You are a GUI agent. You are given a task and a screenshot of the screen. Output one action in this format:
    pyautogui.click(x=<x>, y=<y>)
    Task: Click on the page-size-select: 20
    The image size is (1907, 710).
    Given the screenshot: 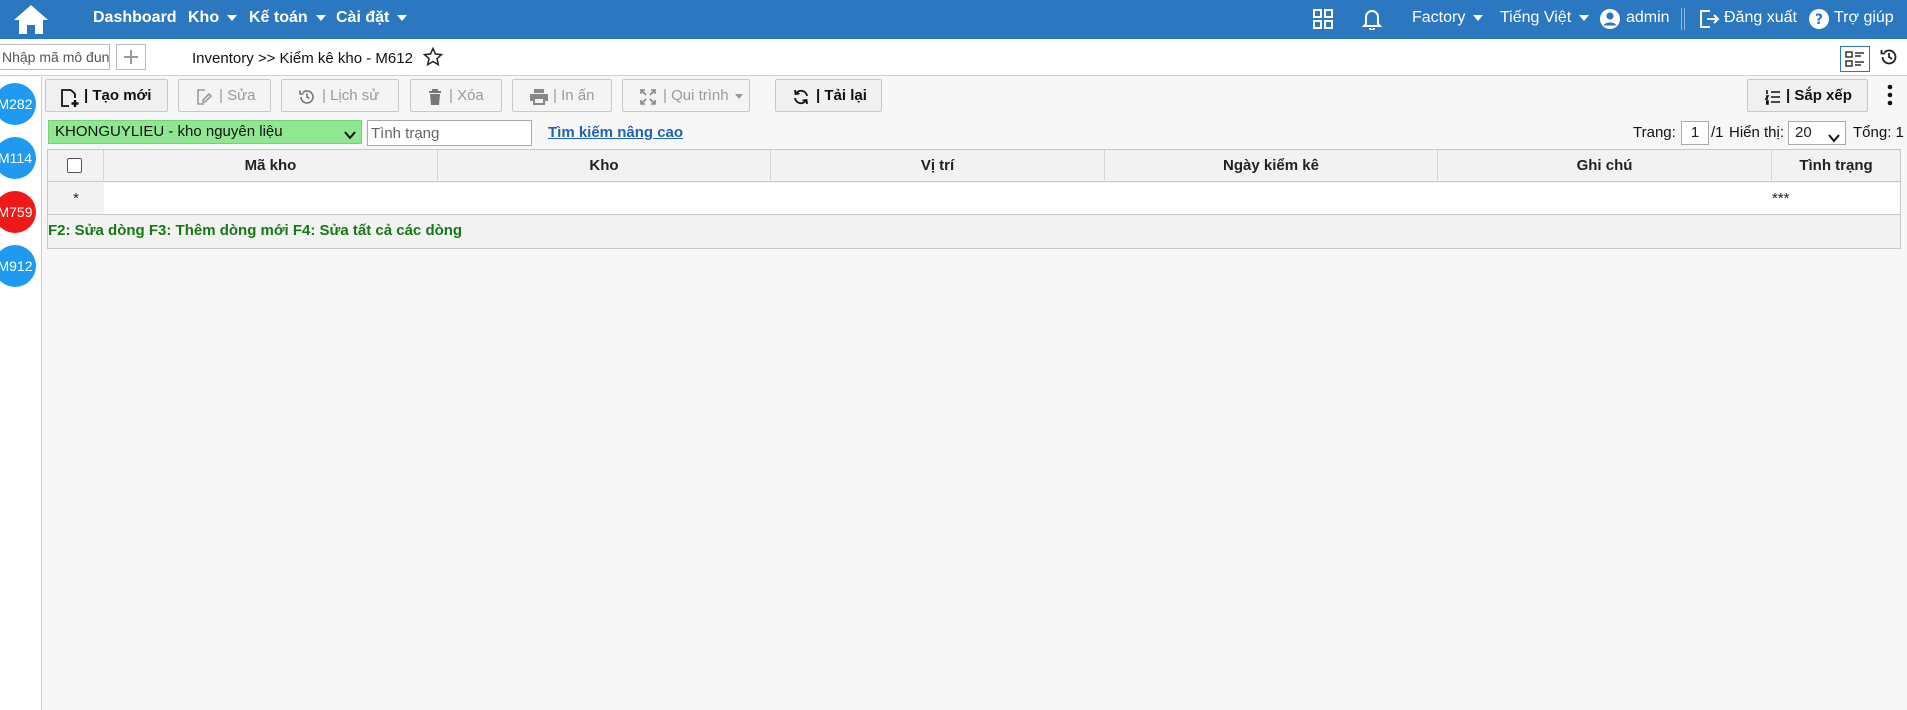 What is the action you would take?
    pyautogui.click(x=1817, y=133)
    